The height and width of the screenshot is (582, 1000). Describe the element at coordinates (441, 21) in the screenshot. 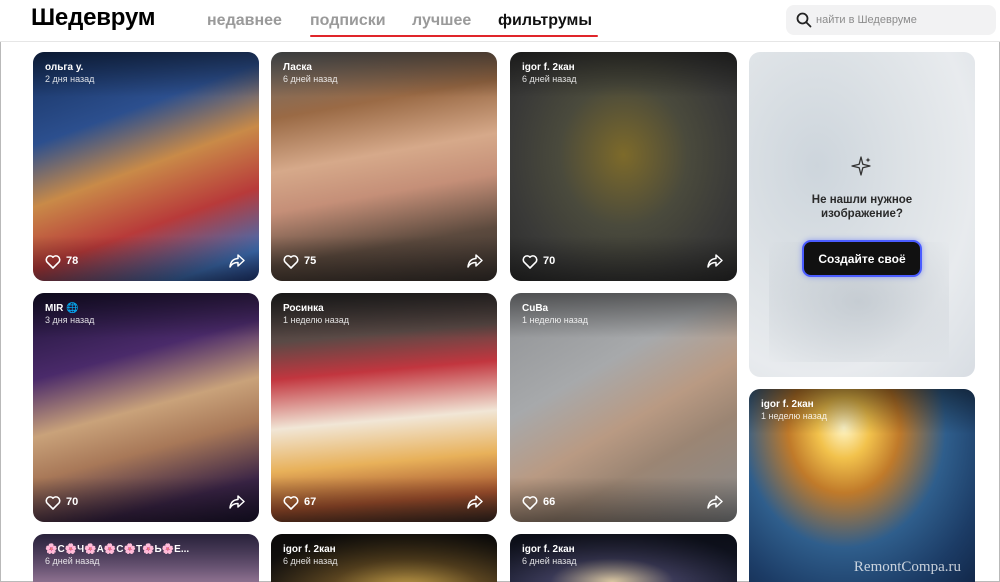

I see `tab-best: лучшее` at that location.